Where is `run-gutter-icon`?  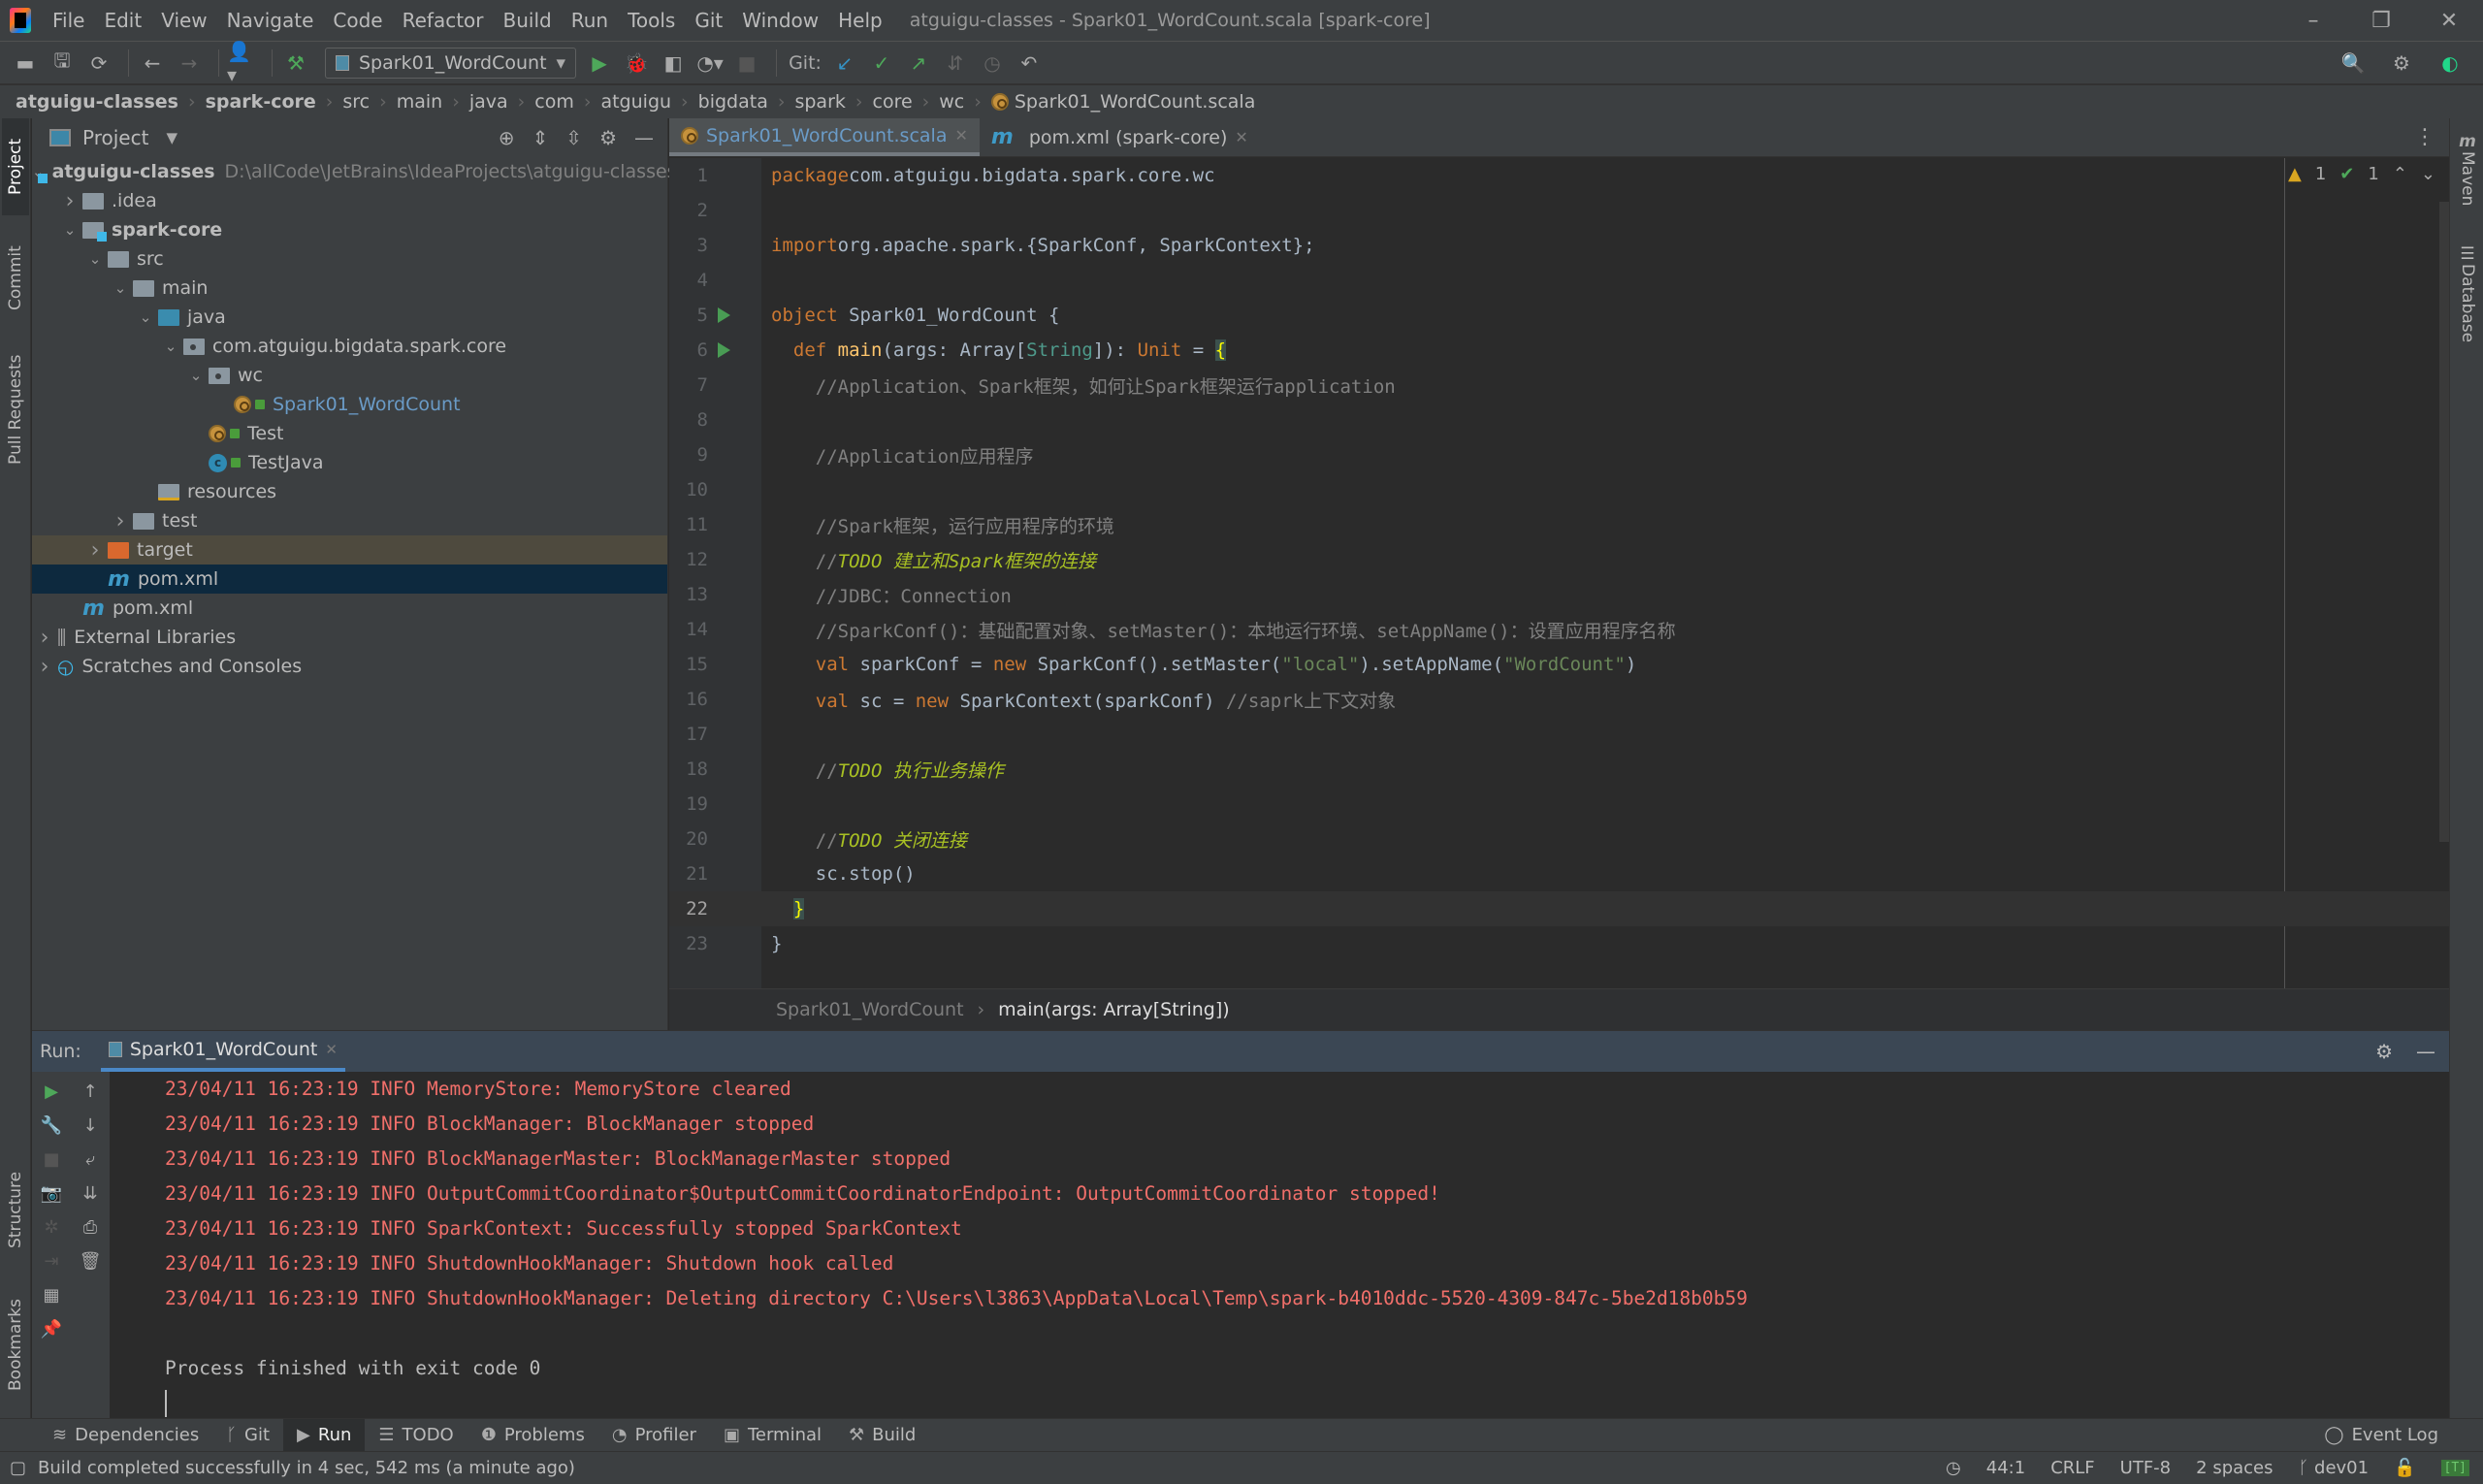
run-gutter-icon is located at coordinates (724, 350).